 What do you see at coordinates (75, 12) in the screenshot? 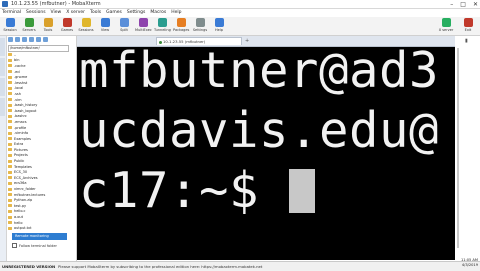
I see `menu-xserver: X server` at bounding box center [75, 12].